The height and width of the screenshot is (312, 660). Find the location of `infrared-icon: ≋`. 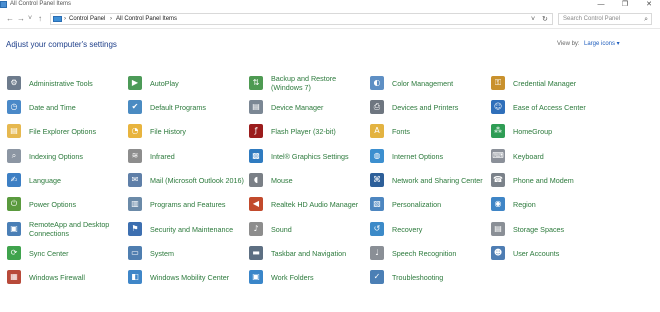

infrared-icon: ≋ is located at coordinates (135, 156).